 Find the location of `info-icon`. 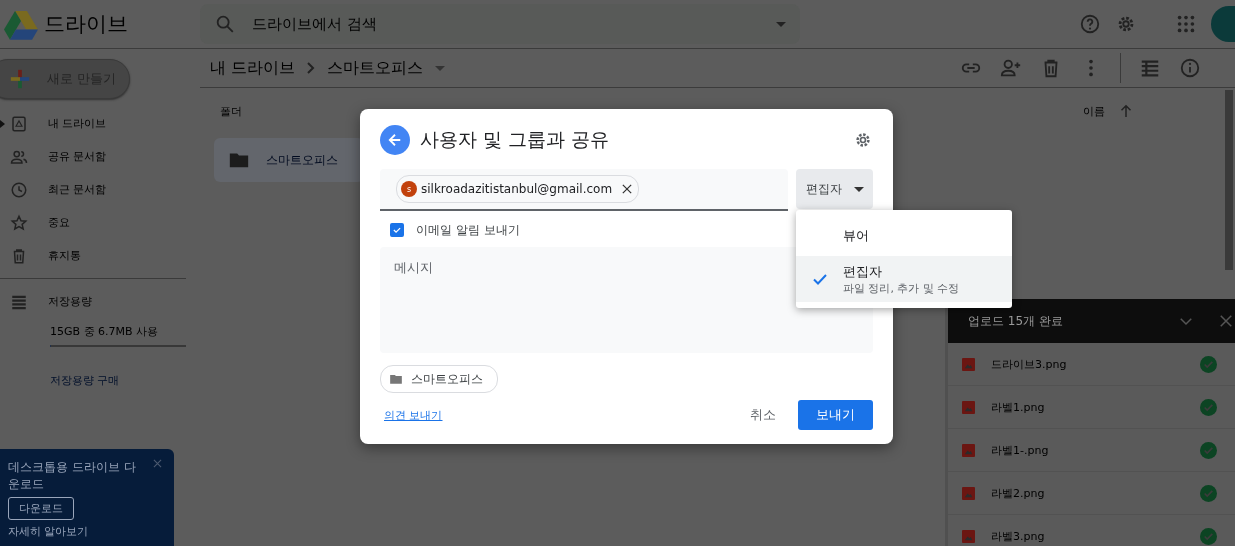

info-icon is located at coordinates (1190, 68).